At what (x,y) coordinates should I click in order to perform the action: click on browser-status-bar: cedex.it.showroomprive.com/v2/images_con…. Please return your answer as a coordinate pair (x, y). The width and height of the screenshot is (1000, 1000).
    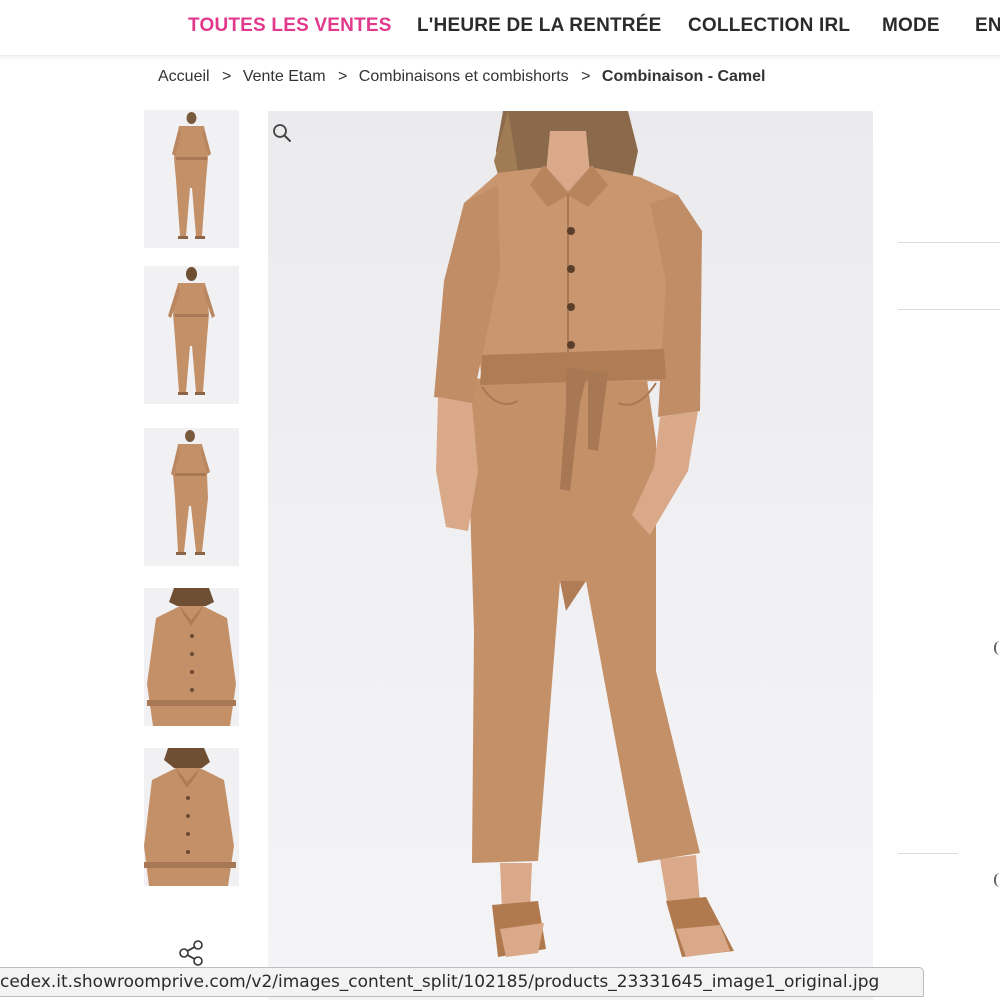
    Looking at the image, I should click on (462, 982).